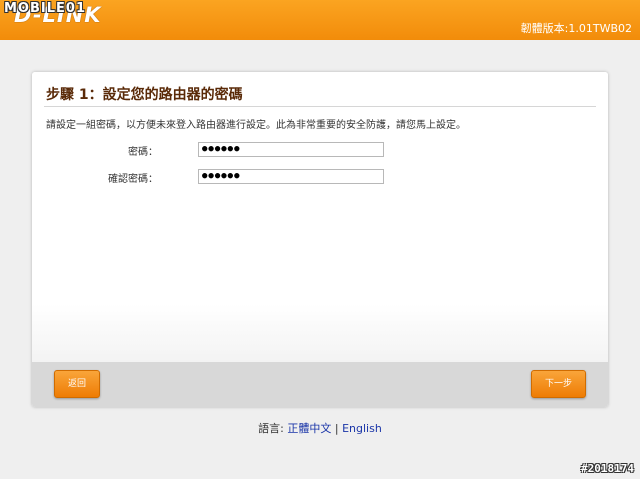 This screenshot has height=479, width=640. Describe the element at coordinates (309, 428) in the screenshot. I see `lang-chinese-link: 正體中文` at that location.